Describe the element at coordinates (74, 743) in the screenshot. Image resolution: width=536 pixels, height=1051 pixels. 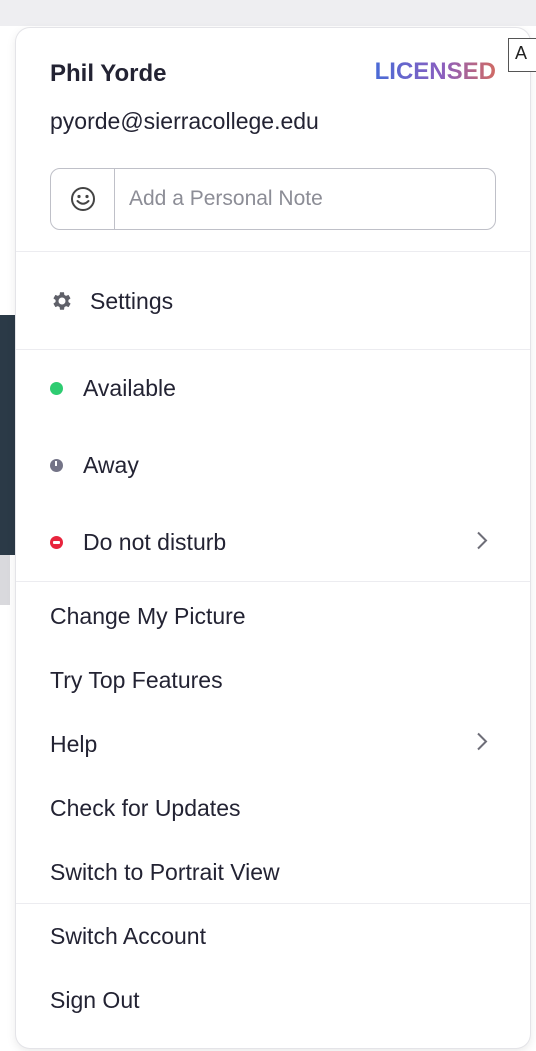
I see `menu-item-label: Help` at that location.